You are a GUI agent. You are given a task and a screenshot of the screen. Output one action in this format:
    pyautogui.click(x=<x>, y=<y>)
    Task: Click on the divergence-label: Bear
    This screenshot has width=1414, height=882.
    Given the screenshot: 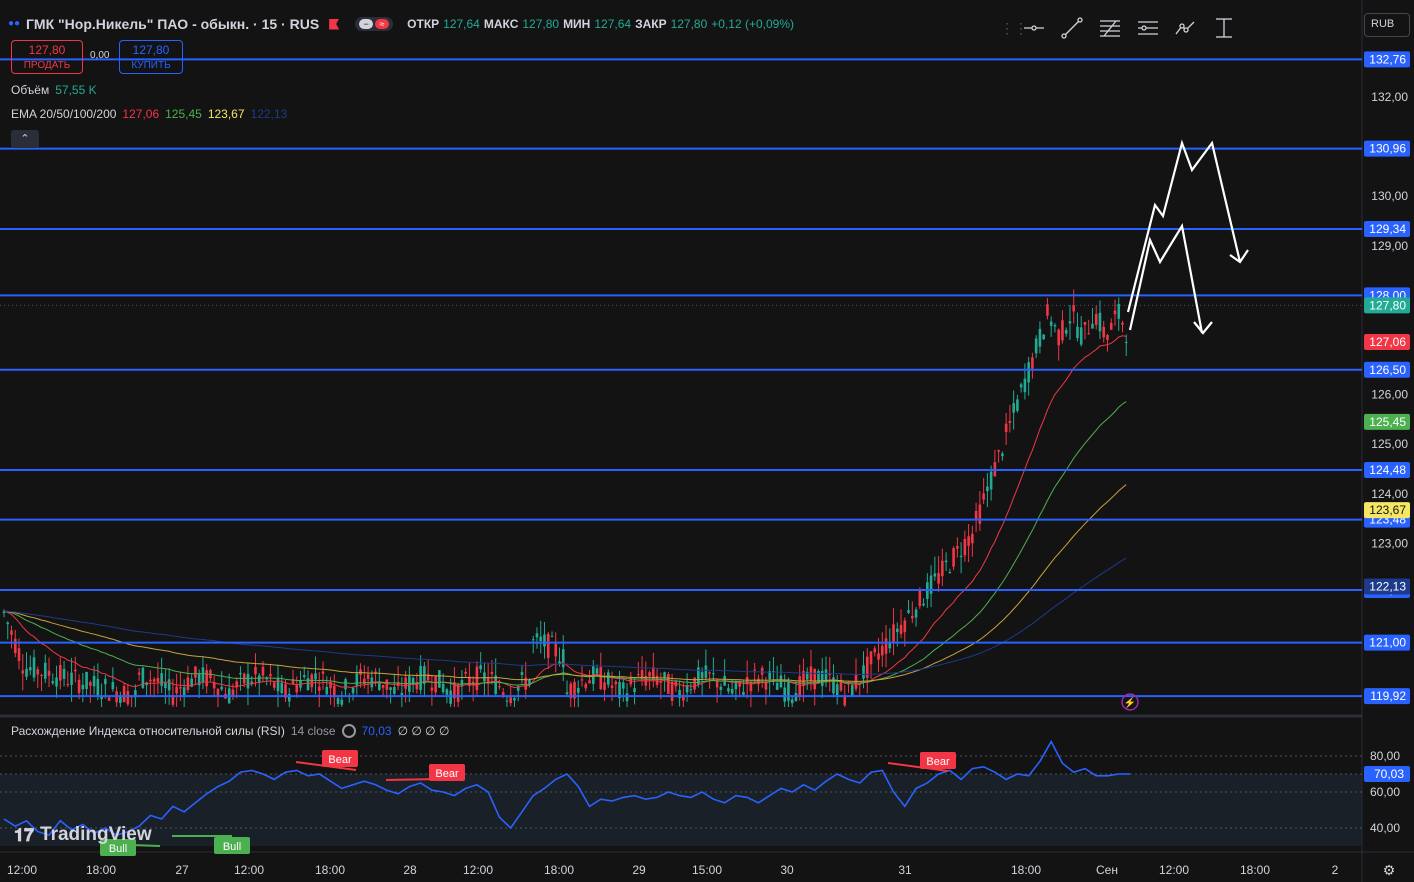 What is the action you would take?
    pyautogui.click(x=340, y=760)
    